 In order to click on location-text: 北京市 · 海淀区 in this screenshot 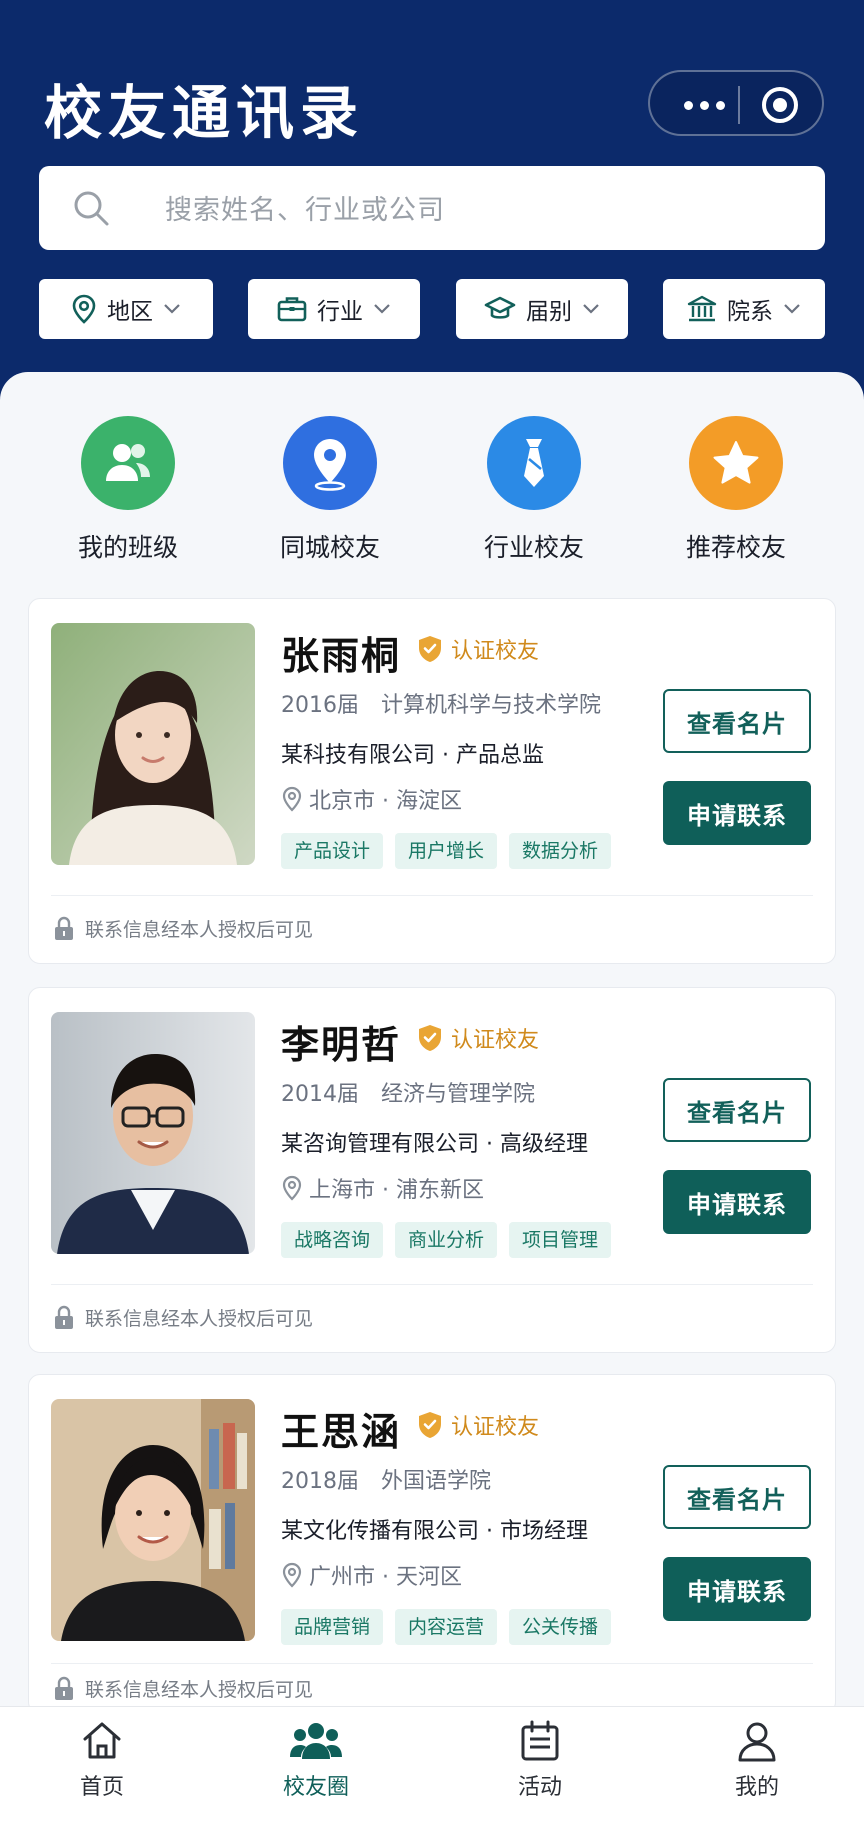, I will do `click(385, 801)`.